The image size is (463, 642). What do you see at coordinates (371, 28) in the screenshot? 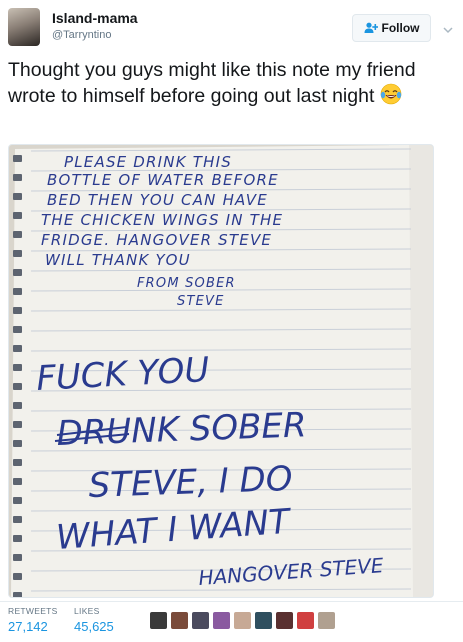
I see `add-user-icon` at bounding box center [371, 28].